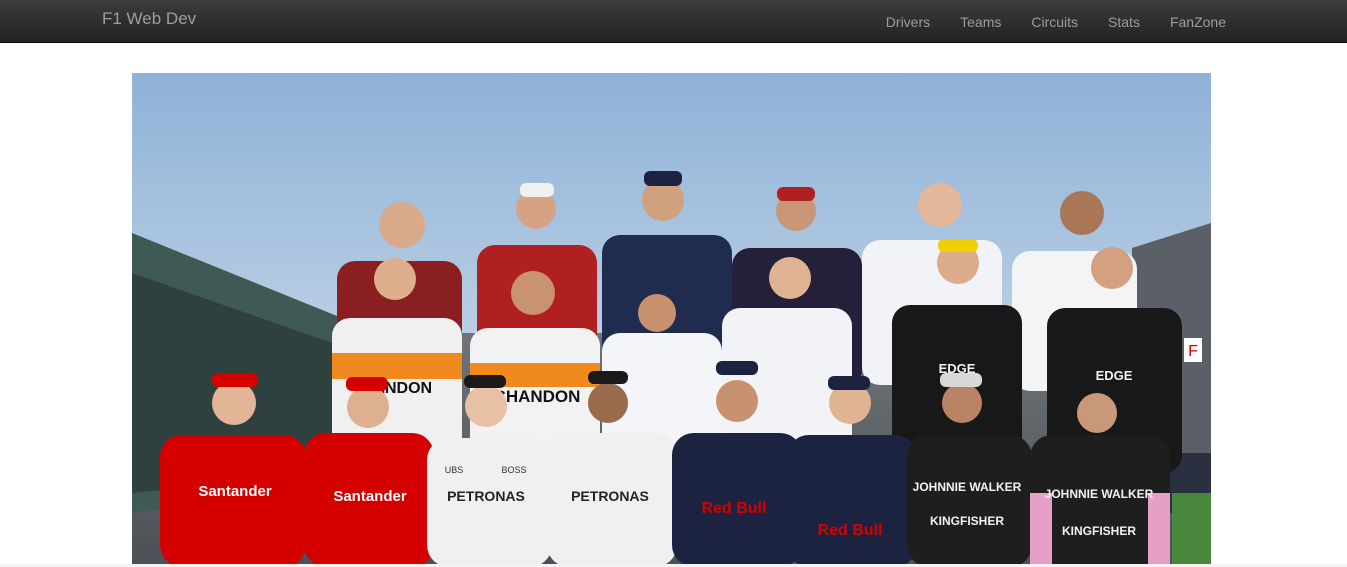 The image size is (1347, 567). I want to click on hero-text-edge-2: EDGE, so click(1114, 375).